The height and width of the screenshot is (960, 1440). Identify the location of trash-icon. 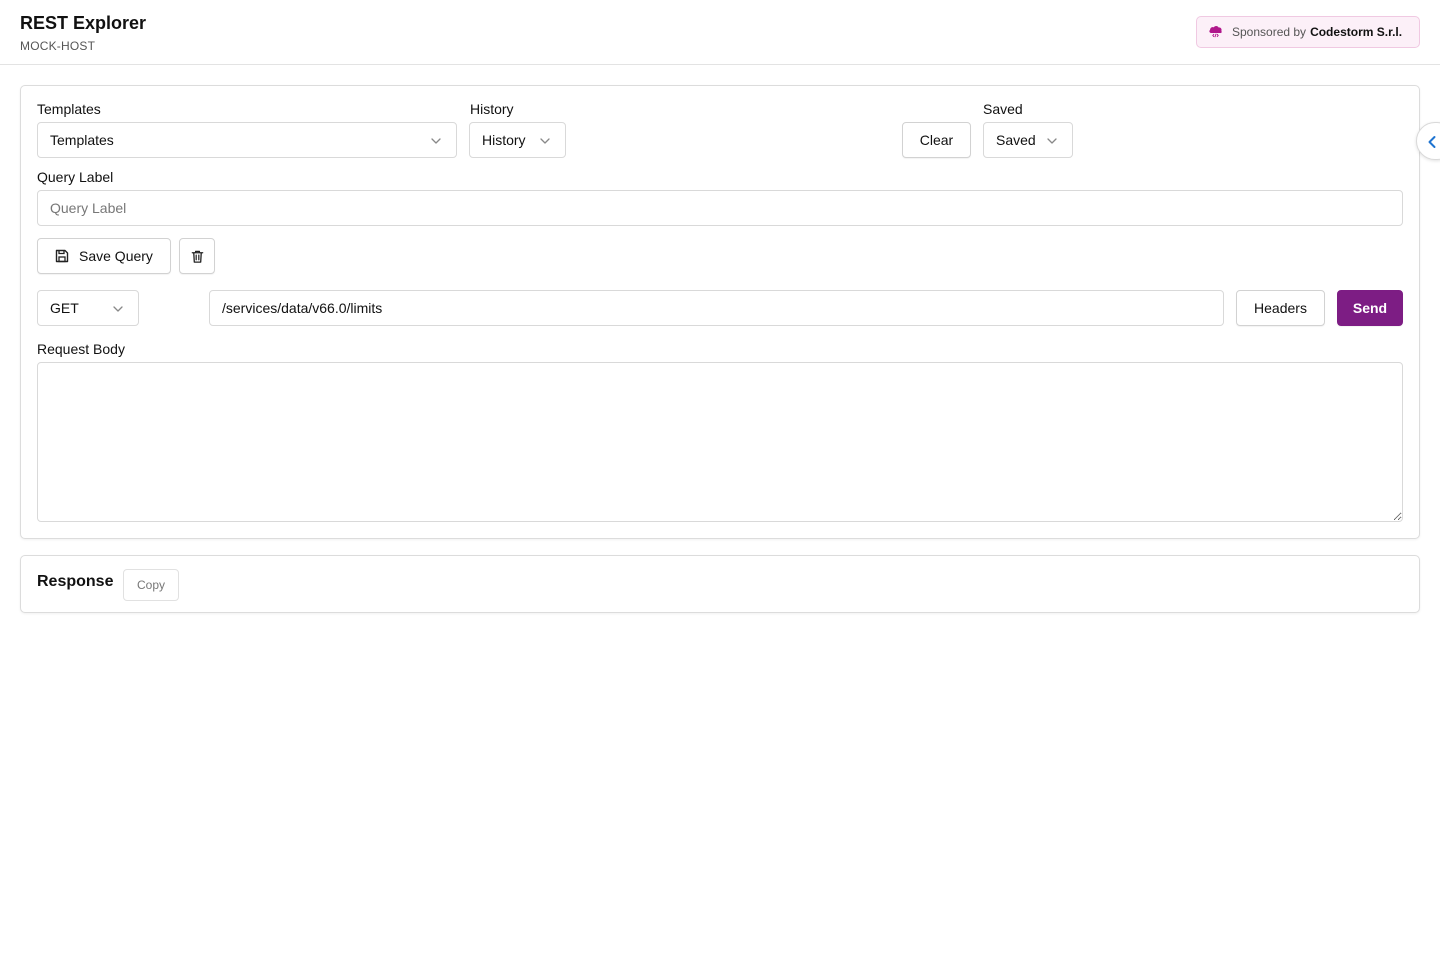
(197, 256).